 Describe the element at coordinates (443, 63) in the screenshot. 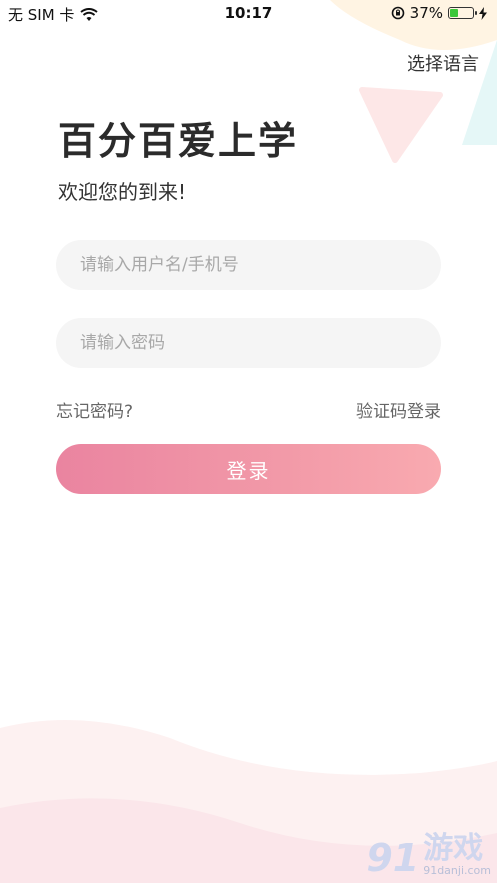

I see `select-language-link: 选择语言` at that location.